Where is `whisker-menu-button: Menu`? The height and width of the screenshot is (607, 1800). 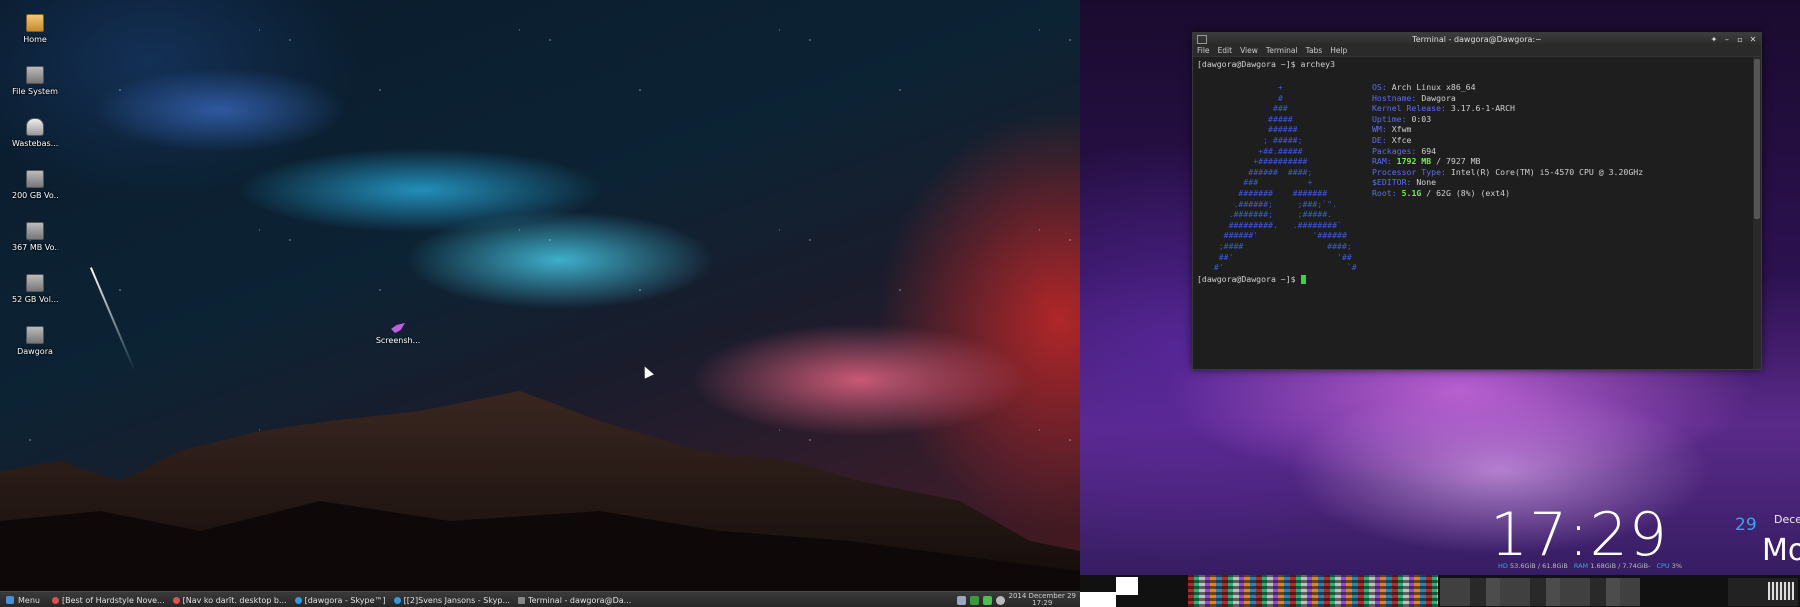 whisker-menu-button: Menu is located at coordinates (24, 599).